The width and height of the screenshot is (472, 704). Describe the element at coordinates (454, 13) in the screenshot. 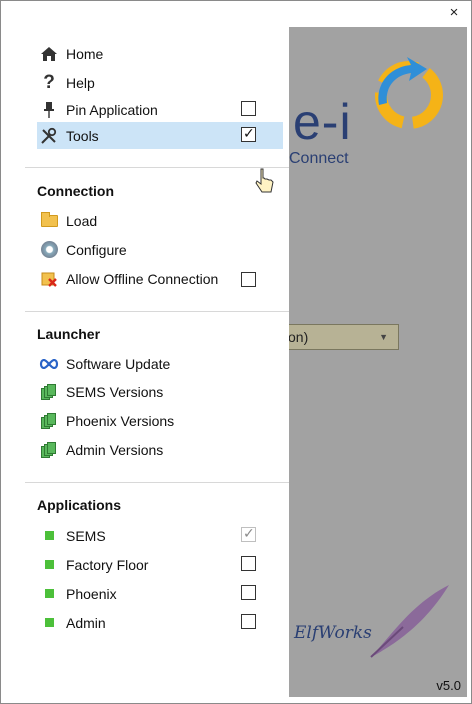

I see `close-icon: ×` at that location.